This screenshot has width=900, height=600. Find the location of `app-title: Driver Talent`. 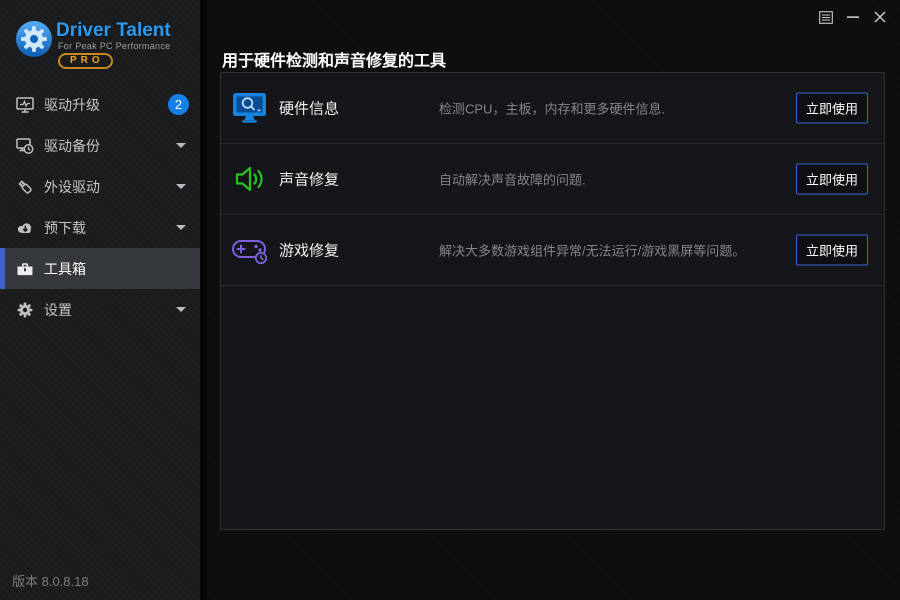

app-title: Driver Talent is located at coordinates (113, 30).